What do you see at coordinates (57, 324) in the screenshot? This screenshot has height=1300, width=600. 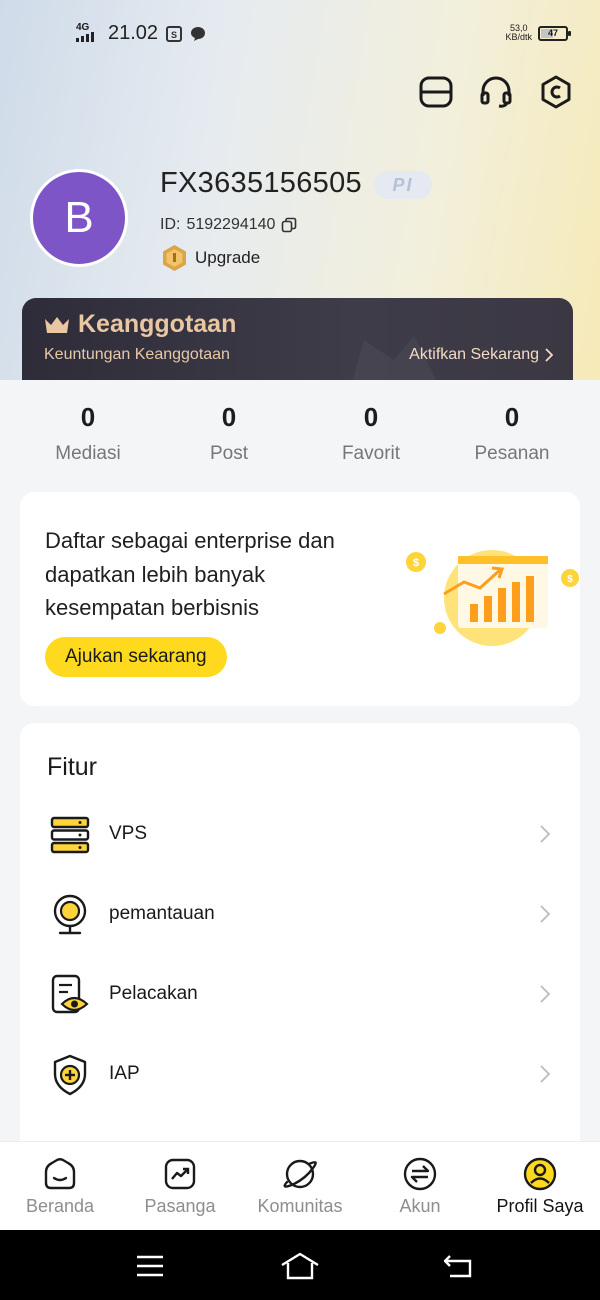 I see `crown-icon` at bounding box center [57, 324].